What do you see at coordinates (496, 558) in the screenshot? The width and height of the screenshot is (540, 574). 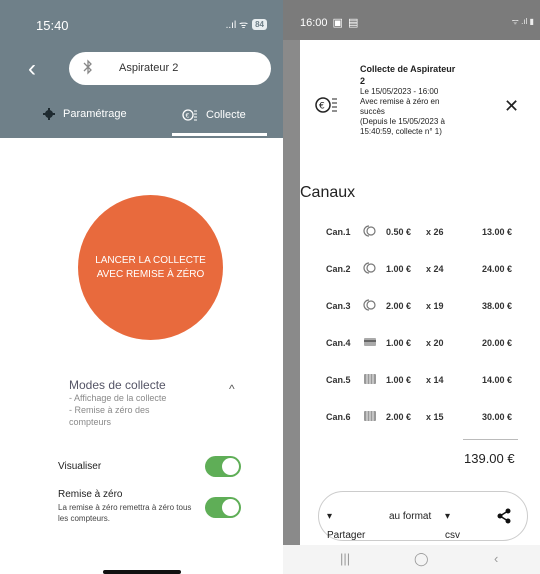 I see `back-icon: ‹` at bounding box center [496, 558].